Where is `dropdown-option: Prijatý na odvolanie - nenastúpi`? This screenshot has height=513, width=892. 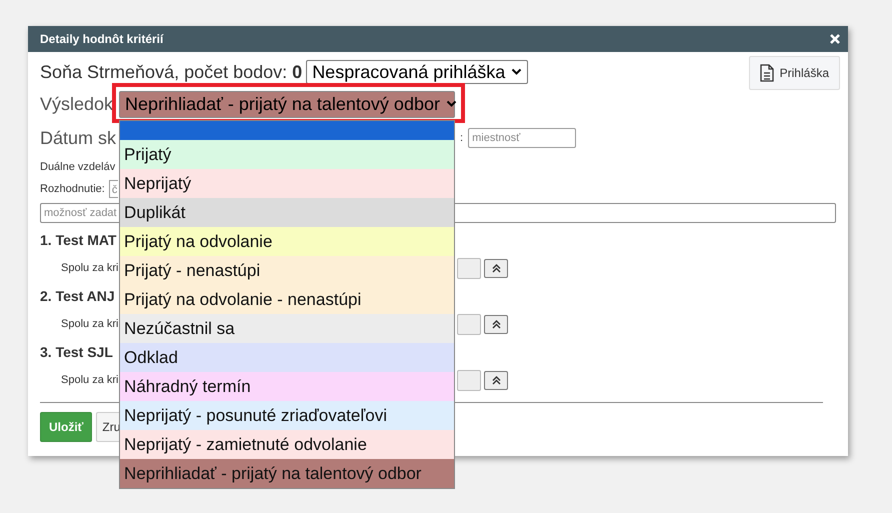
dropdown-option: Prijatý na odvolanie - nenastúpi is located at coordinates (287, 299).